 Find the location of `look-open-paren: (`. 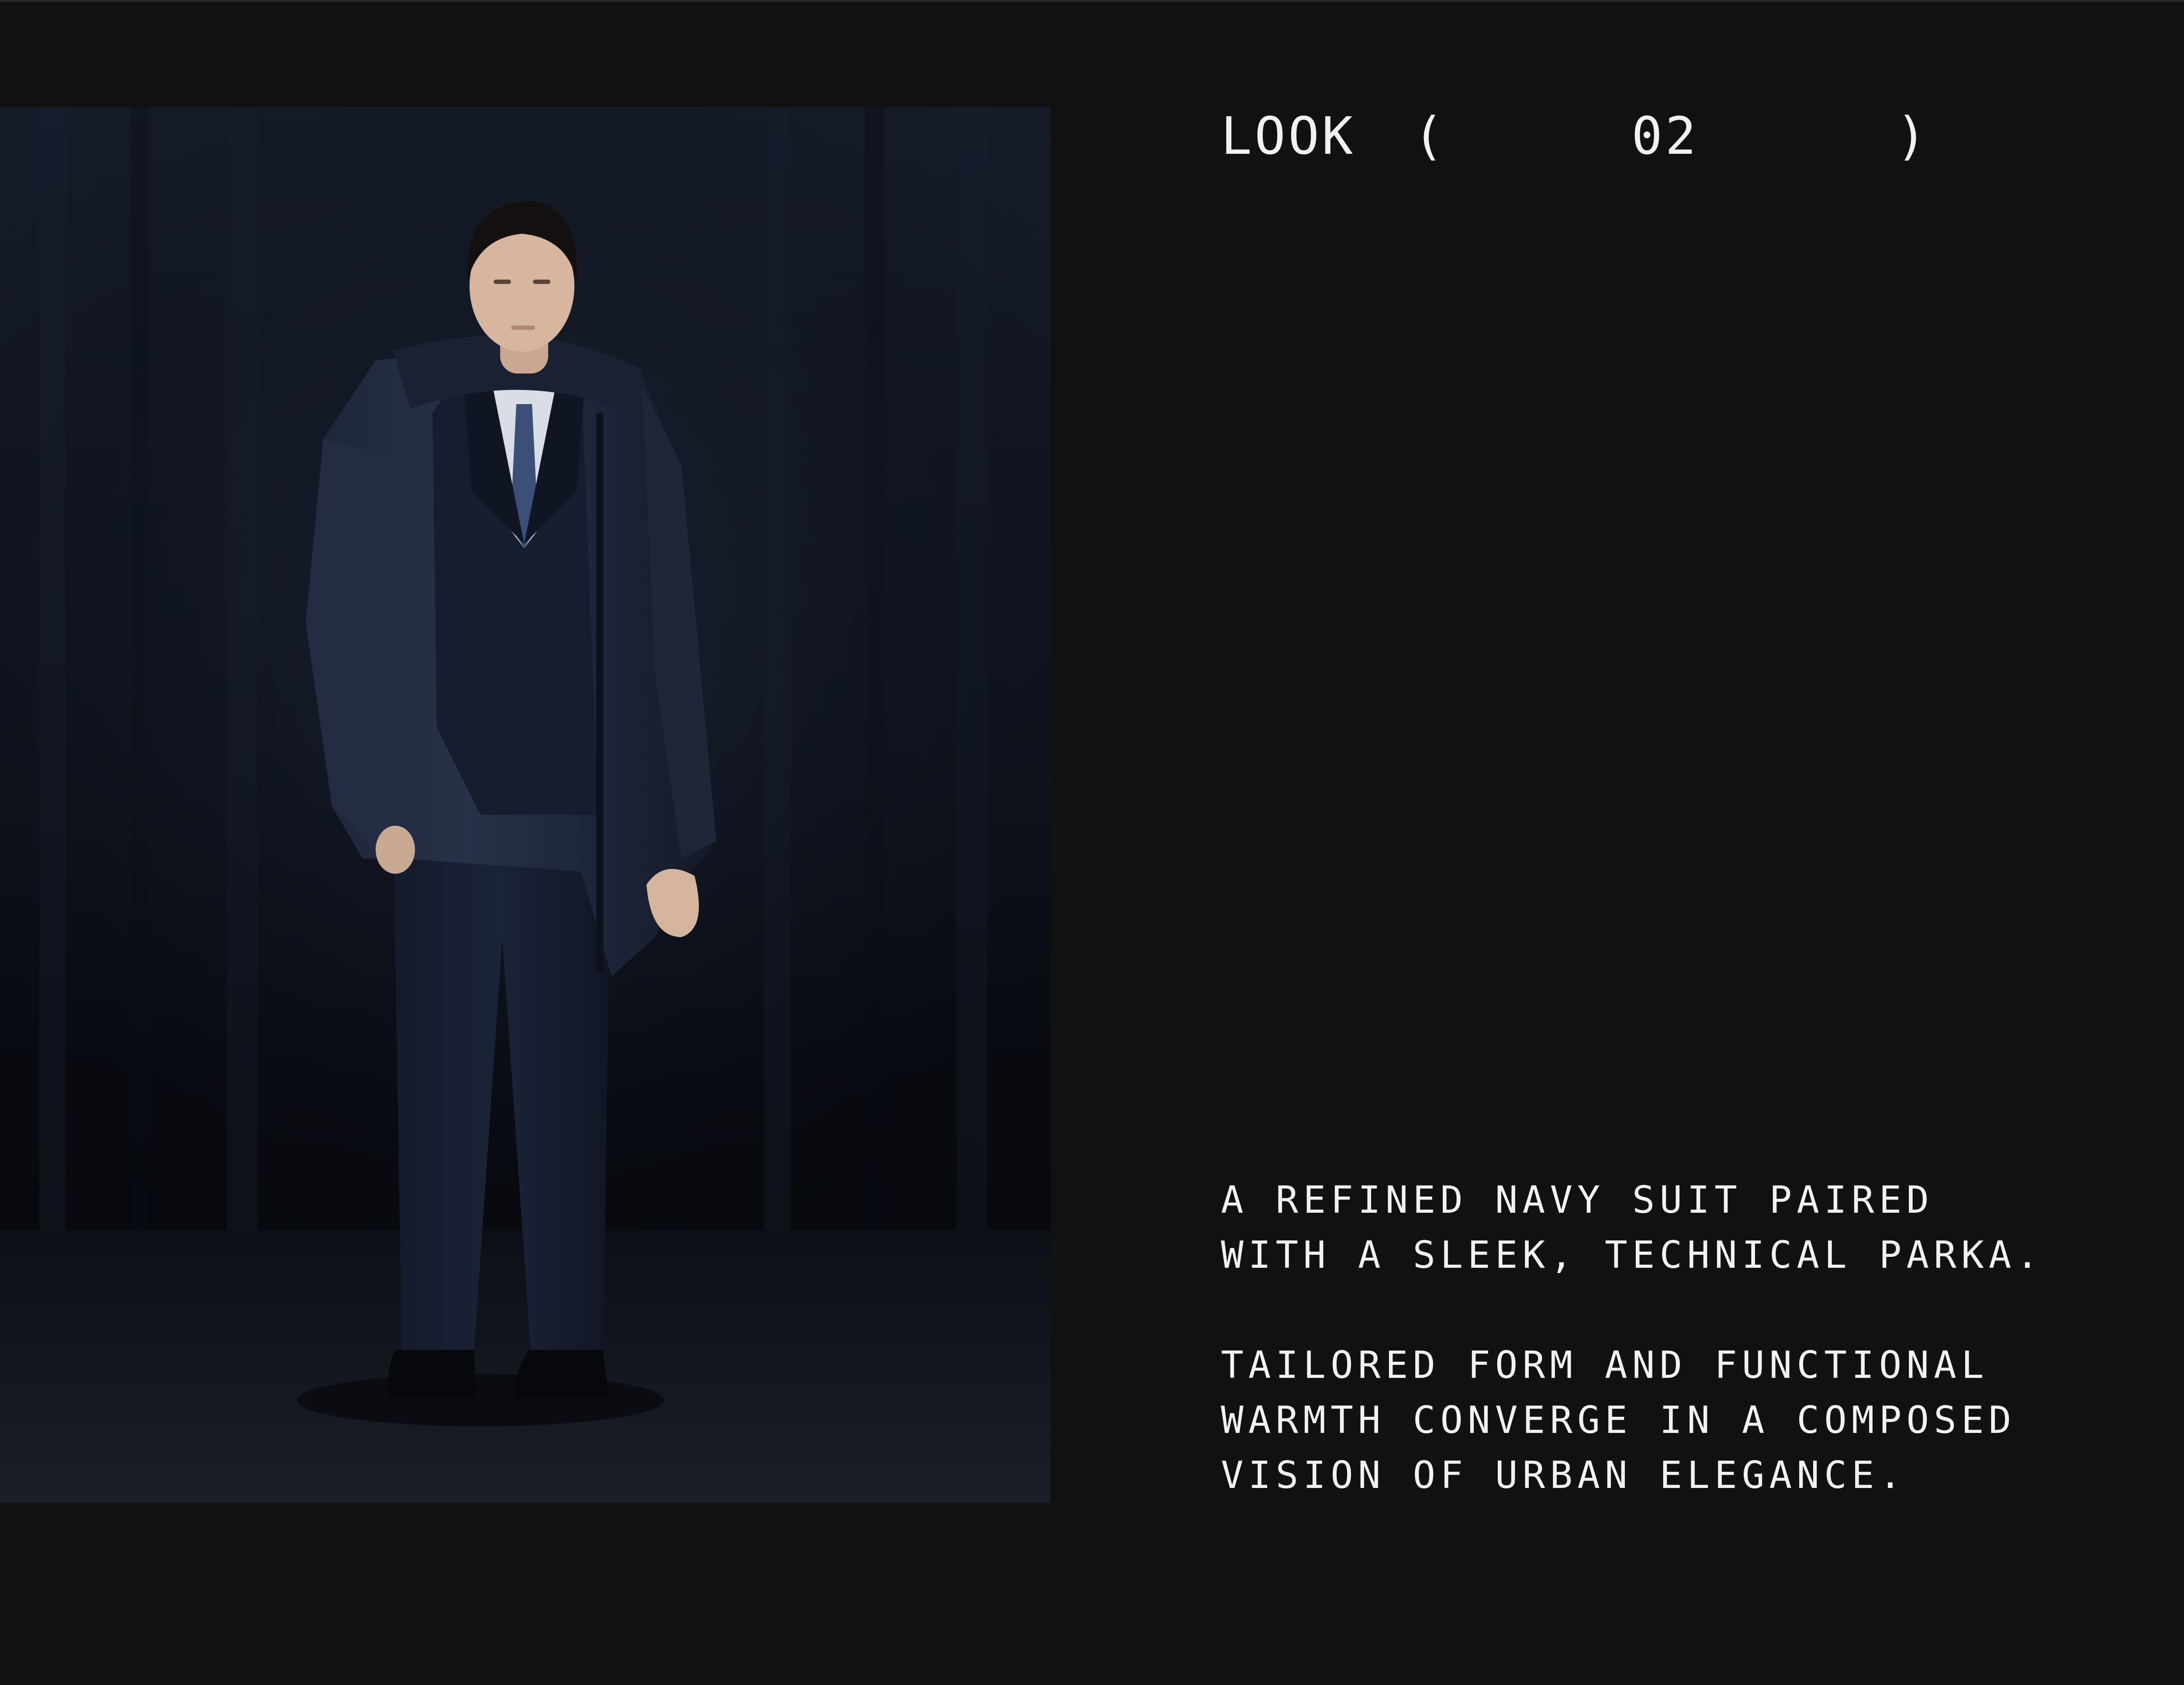

look-open-paren: ( is located at coordinates (1430, 136).